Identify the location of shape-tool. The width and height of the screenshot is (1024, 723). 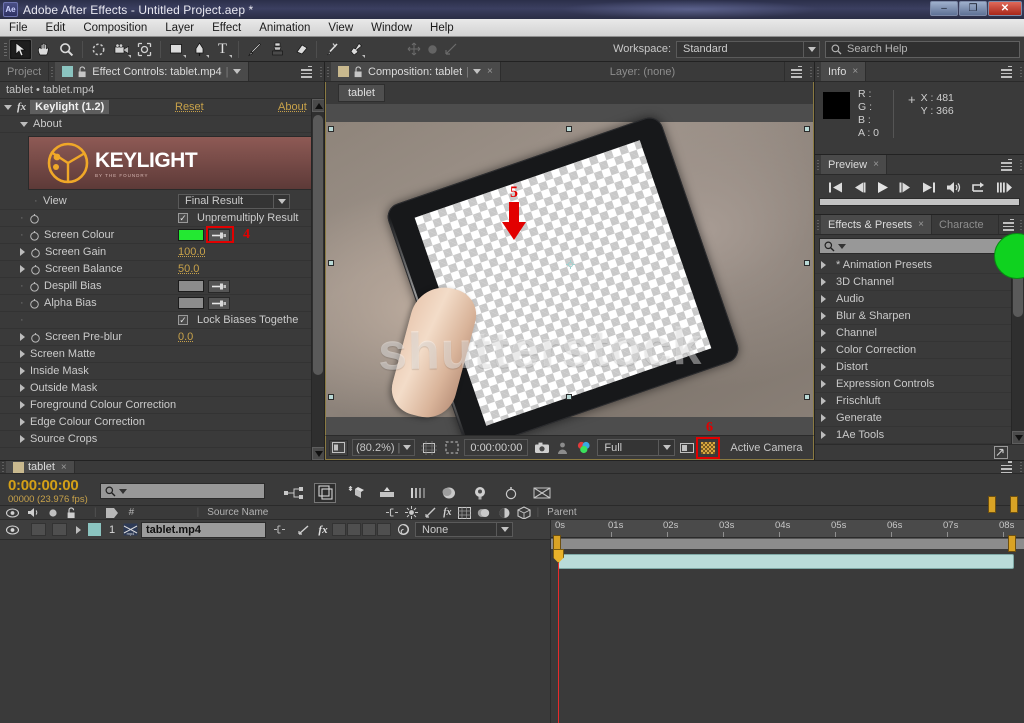
(176, 49).